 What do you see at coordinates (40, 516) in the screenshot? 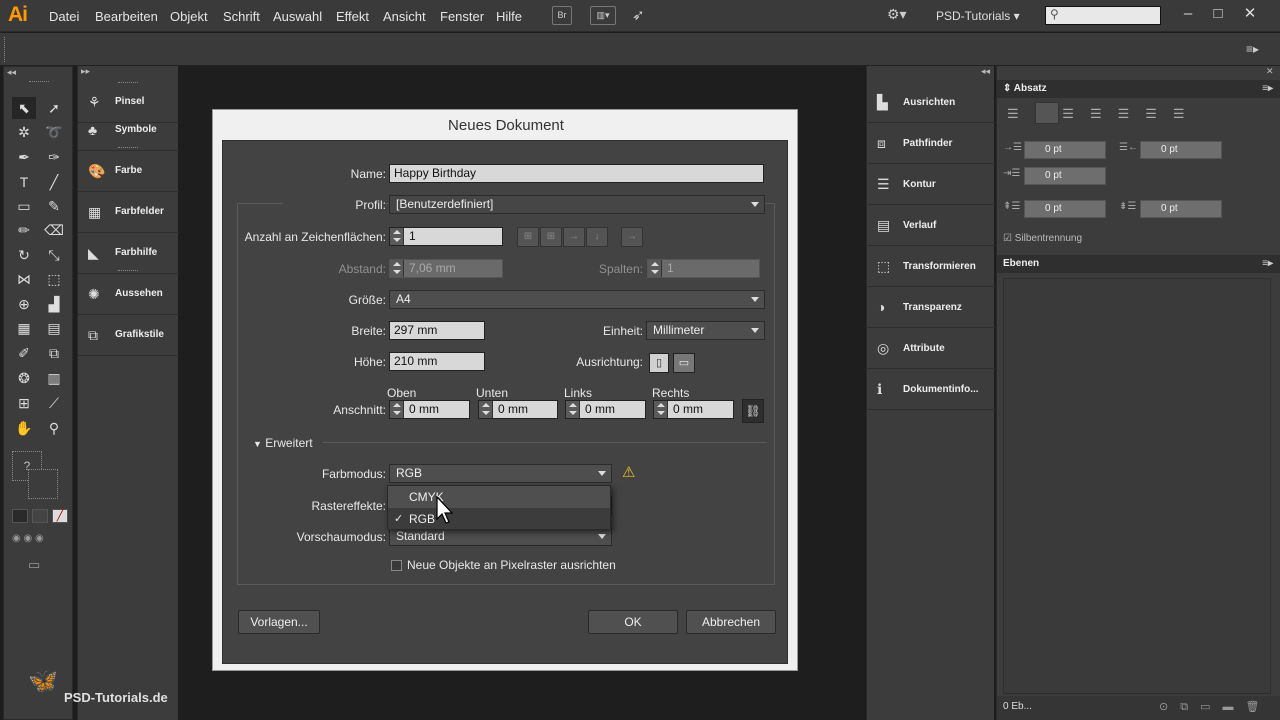
I see `gradient-mode-icon` at bounding box center [40, 516].